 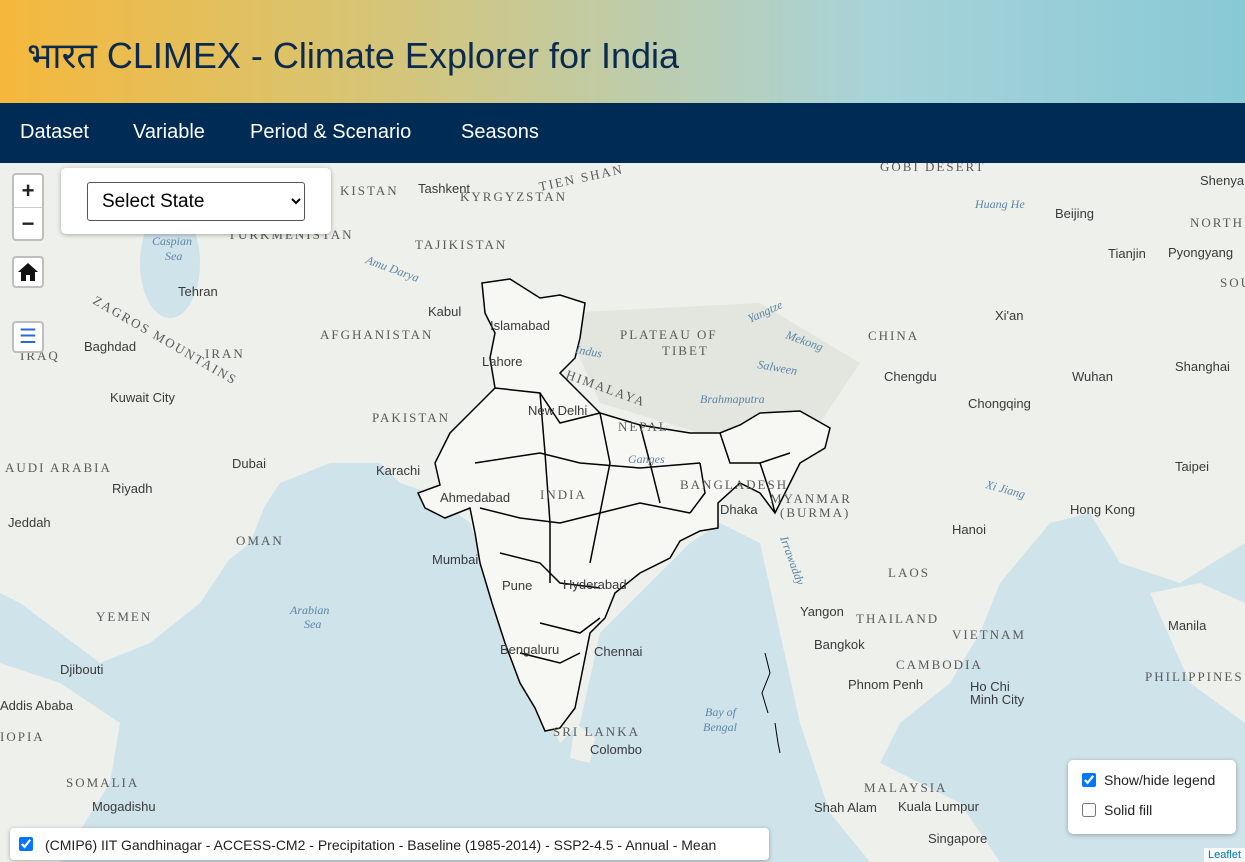 What do you see at coordinates (1152, 797) in the screenshot?
I see `legend-options-panel: Show/hide legend Solid fill` at bounding box center [1152, 797].